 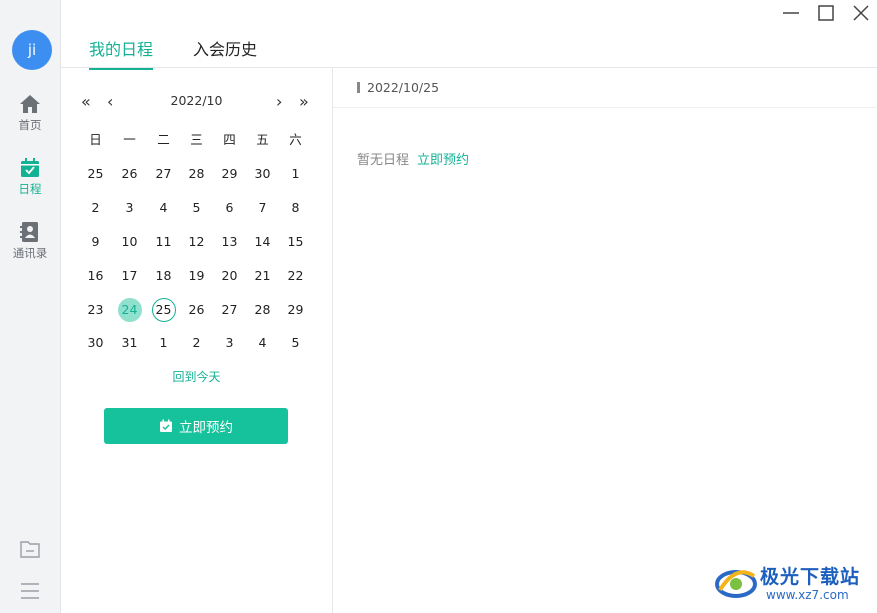 What do you see at coordinates (196, 100) in the screenshot?
I see `month-label: 2022/10` at bounding box center [196, 100].